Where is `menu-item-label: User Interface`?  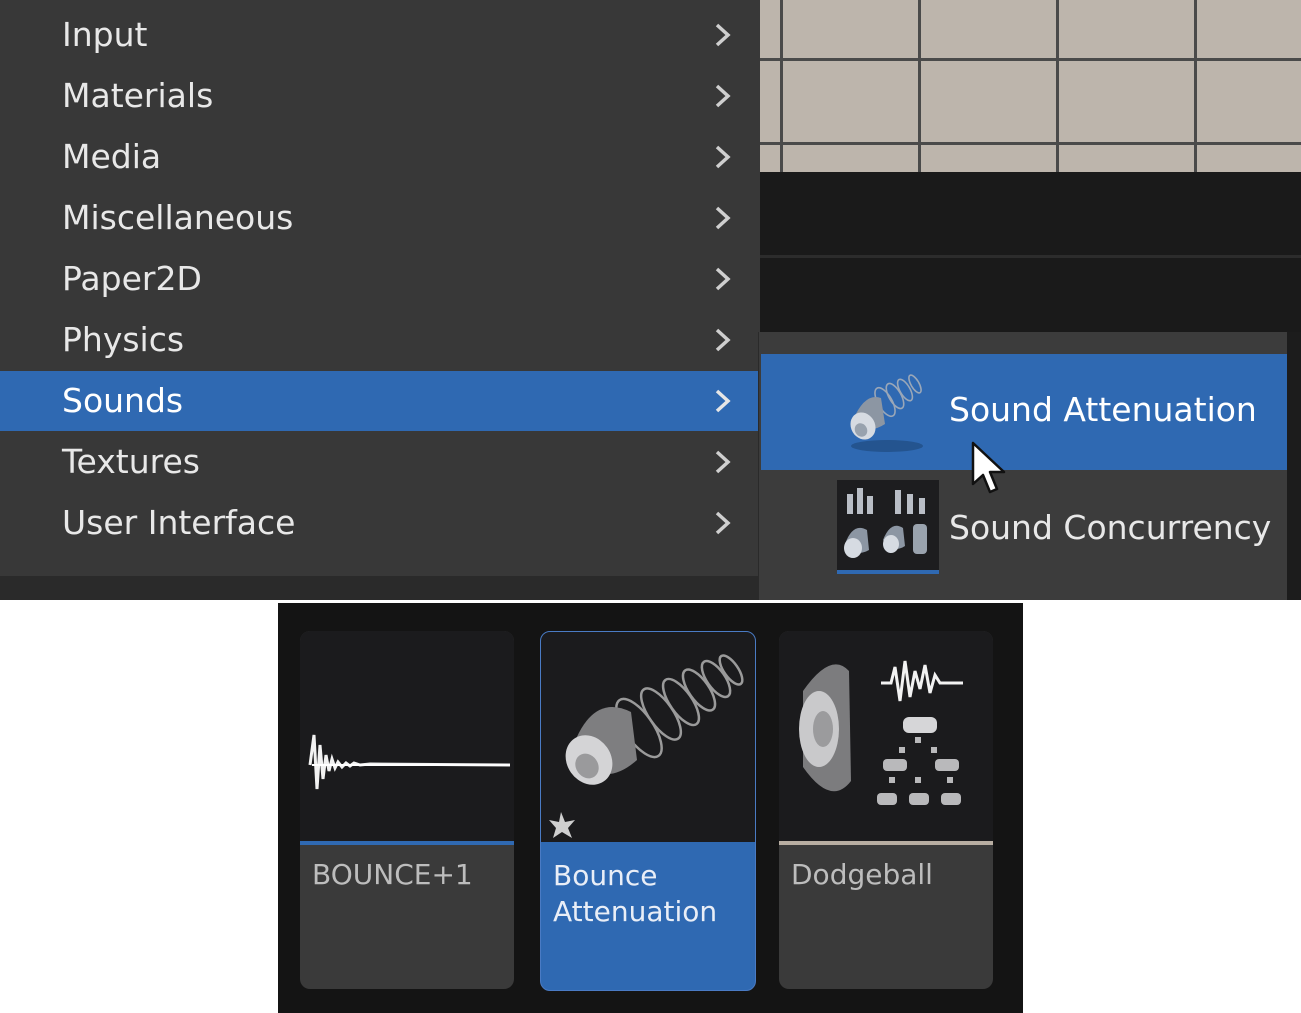 menu-item-label: User Interface is located at coordinates (179, 522).